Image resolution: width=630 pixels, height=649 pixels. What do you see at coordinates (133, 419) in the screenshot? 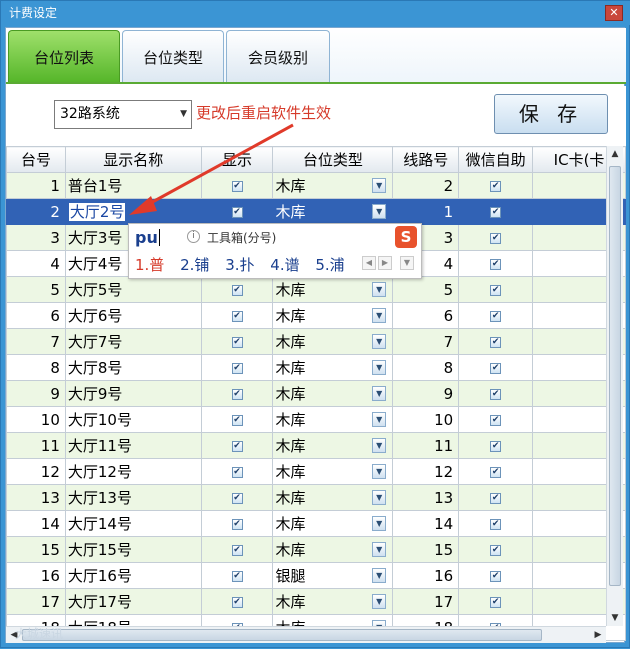
I see `cell-name: 大厅10号` at bounding box center [133, 419].